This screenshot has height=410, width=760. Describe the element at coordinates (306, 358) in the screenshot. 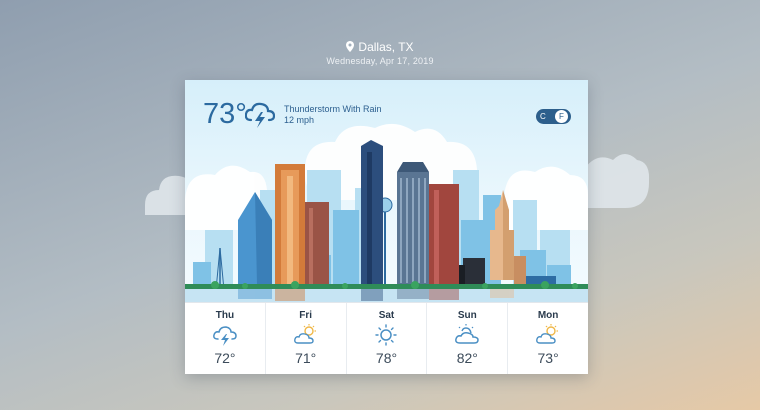

I see `forecast-temp: 71°` at that location.